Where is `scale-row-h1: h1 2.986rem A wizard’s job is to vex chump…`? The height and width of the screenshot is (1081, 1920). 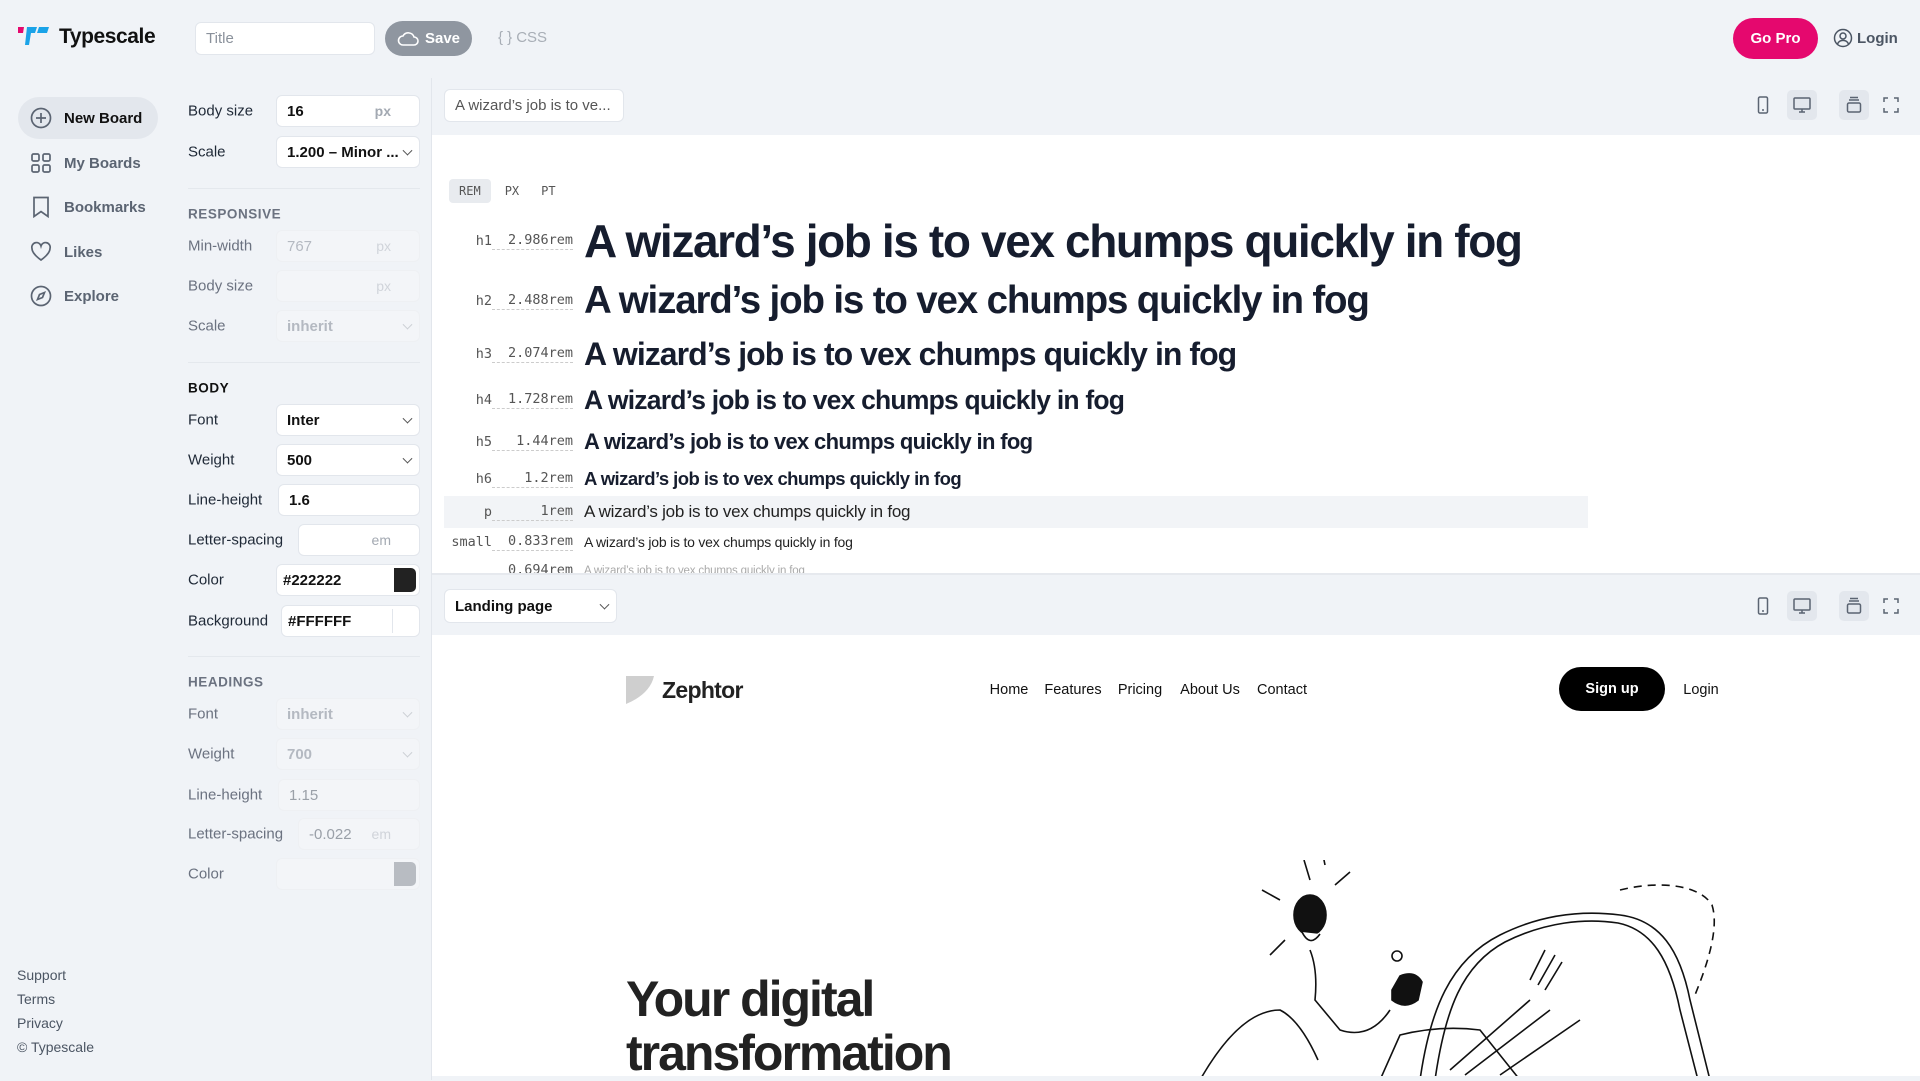 scale-row-h1: h1 2.986rem A wizard’s job is to vex chump… is located at coordinates (1016, 241).